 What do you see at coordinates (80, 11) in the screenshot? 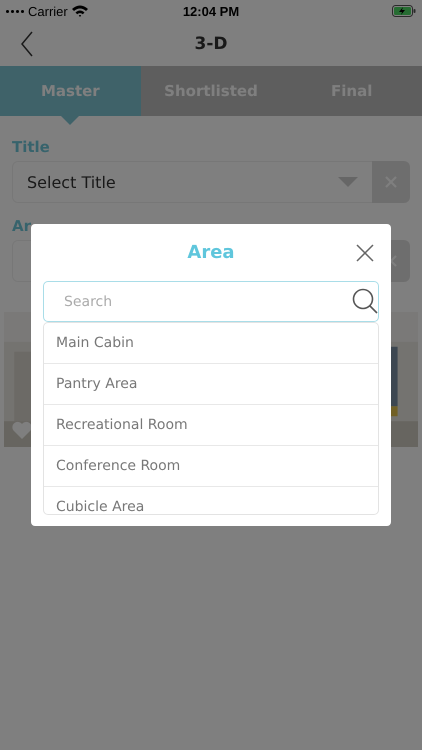
I see `wifi-icon` at bounding box center [80, 11].